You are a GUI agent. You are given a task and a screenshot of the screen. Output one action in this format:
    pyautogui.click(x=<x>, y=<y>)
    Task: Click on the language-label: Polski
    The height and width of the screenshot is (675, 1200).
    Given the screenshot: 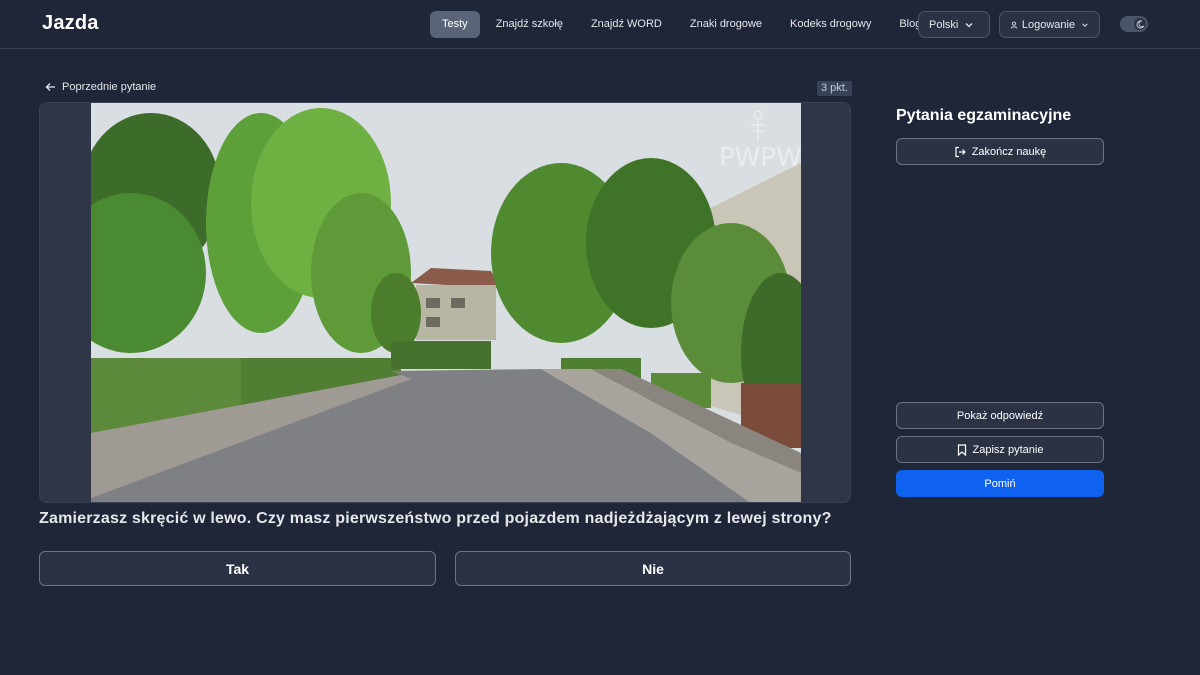 What is the action you would take?
    pyautogui.click(x=944, y=24)
    